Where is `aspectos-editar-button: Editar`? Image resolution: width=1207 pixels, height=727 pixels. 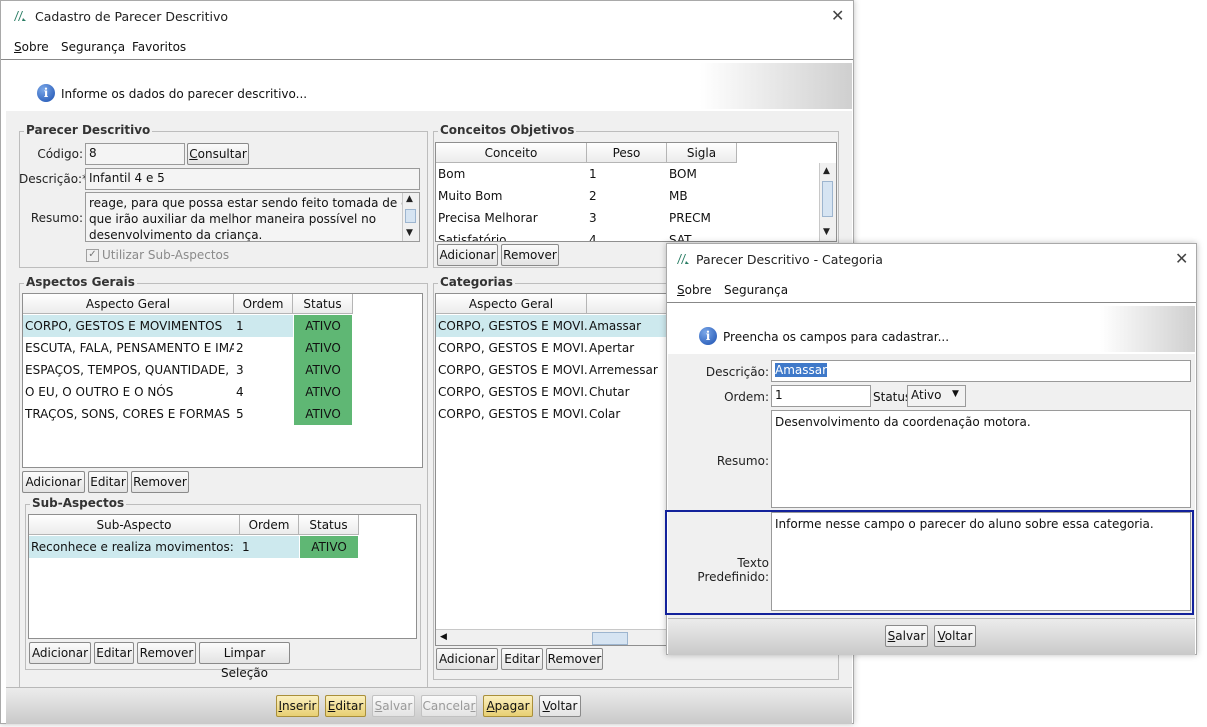
aspectos-editar-button: Editar is located at coordinates (108, 482).